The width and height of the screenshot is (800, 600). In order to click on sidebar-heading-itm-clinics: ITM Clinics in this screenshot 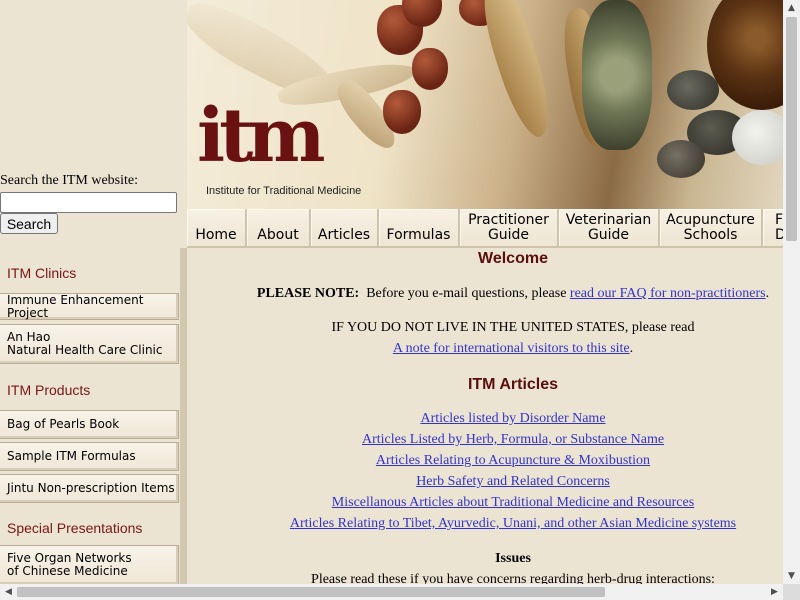, I will do `click(90, 273)`.